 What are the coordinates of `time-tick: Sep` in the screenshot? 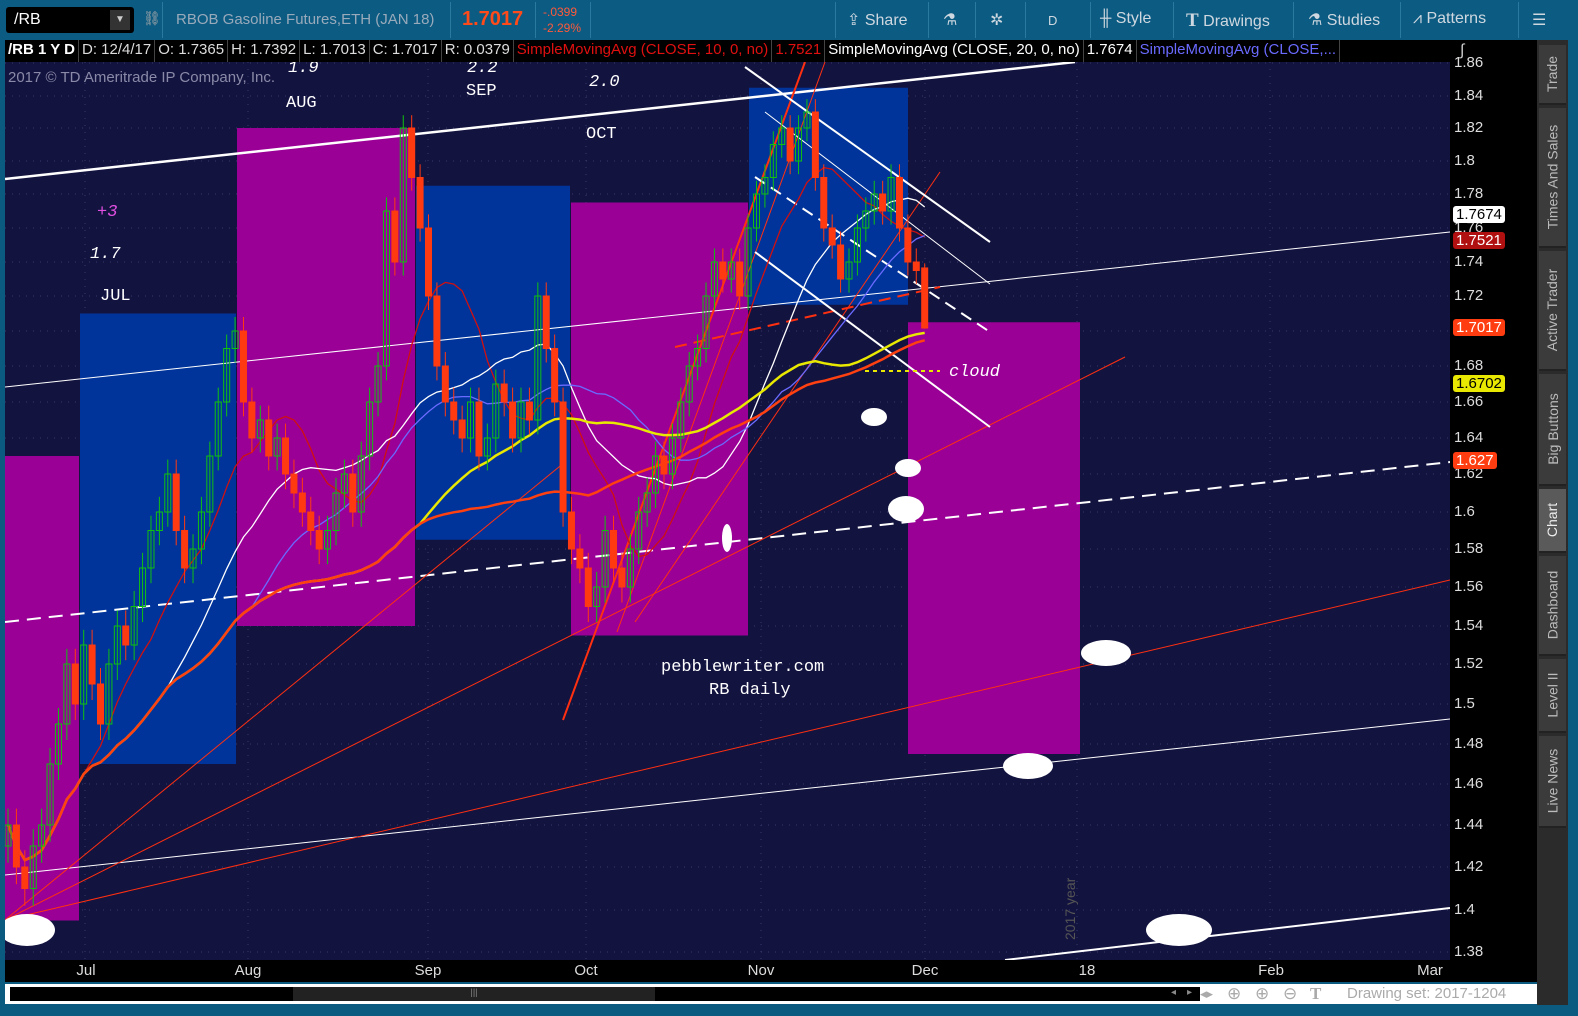 It's located at (428, 970).